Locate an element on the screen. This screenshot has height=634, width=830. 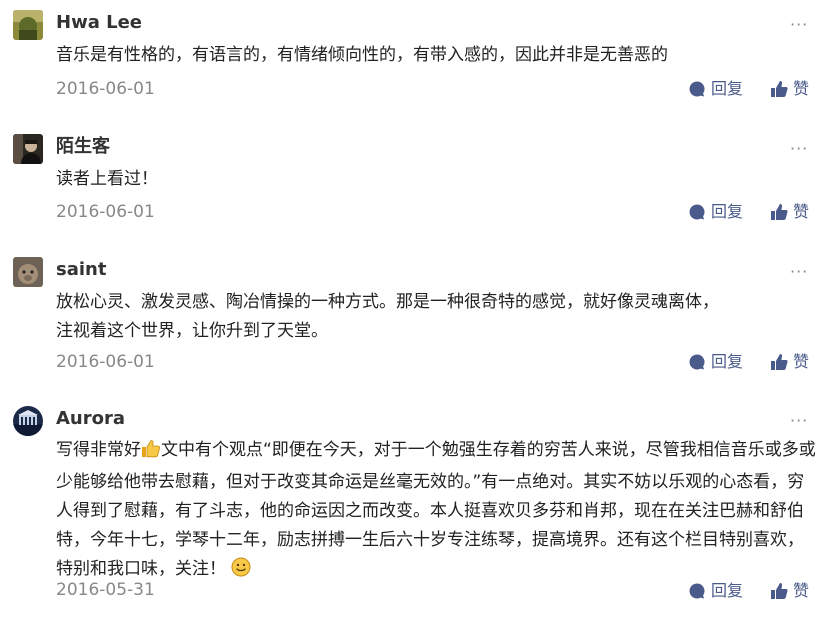
comment-text-line: 注视着这个世界，让你升到了天堂。 is located at coordinates (192, 331).